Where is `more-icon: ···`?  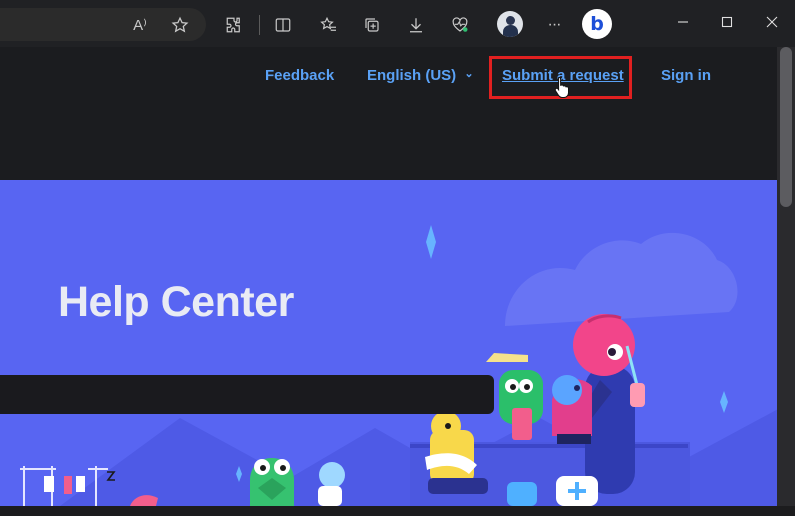
more-icon: ··· is located at coordinates (554, 25).